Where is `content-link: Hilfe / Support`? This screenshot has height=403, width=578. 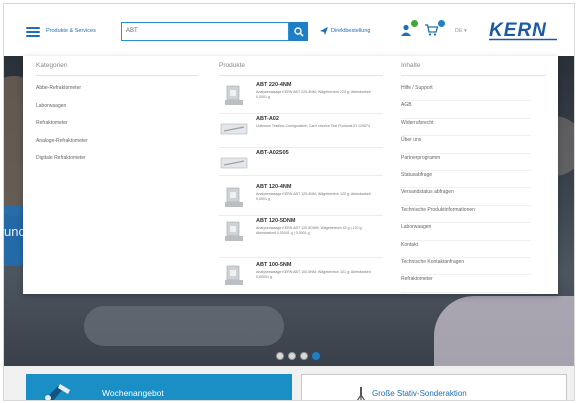 content-link: Hilfe / Support is located at coordinates (466, 93).